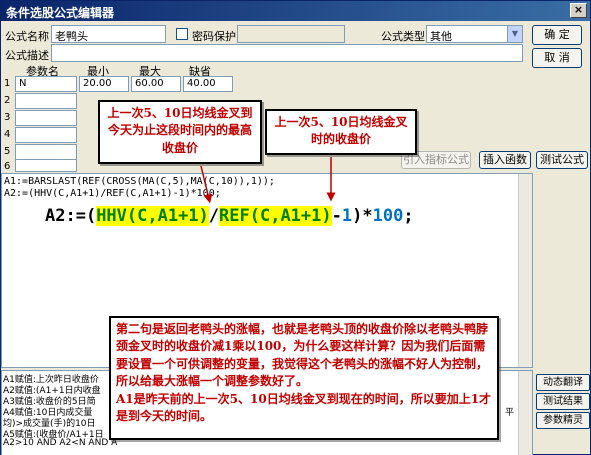  What do you see at coordinates (510, 413) in the screenshot?
I see `desc-tail-text: 平` at bounding box center [510, 413].